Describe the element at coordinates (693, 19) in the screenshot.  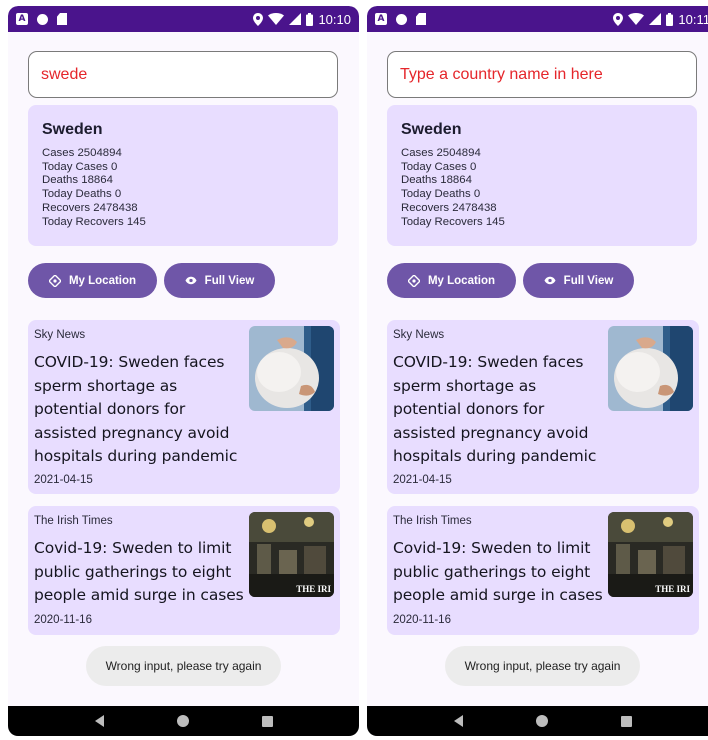
I see `status-time: 10:11` at that location.